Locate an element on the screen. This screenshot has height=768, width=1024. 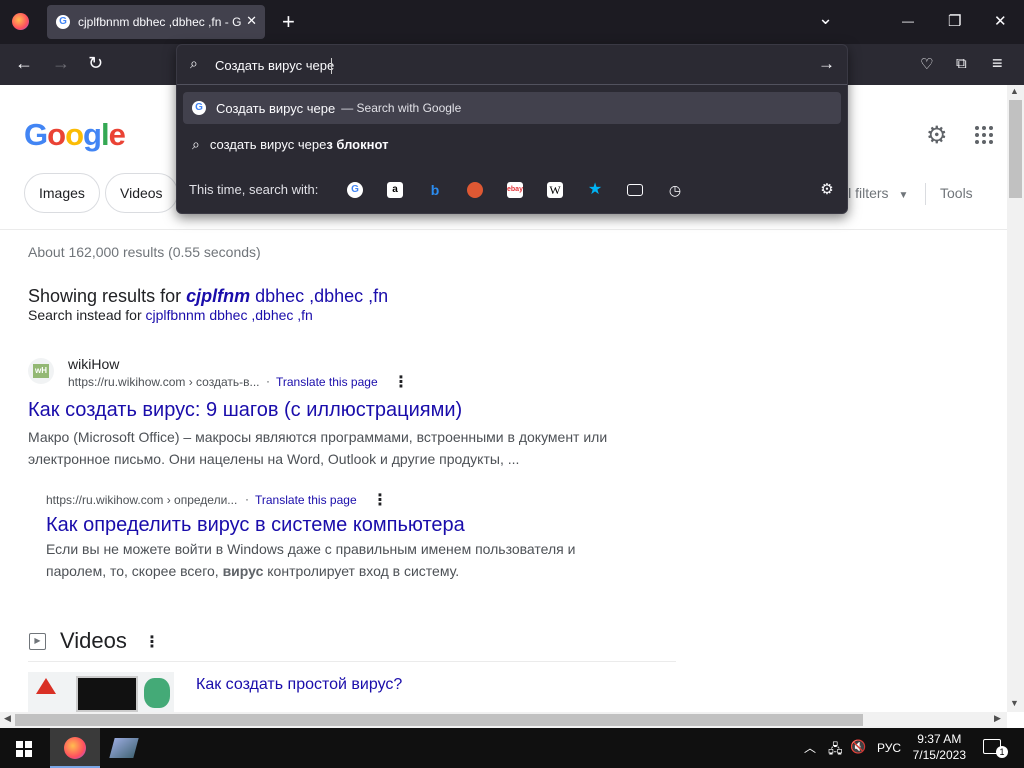
active-tab: G cjplfbnnm dbhec ,dbhec ,fn - G ✕ is located at coordinates (156, 22).